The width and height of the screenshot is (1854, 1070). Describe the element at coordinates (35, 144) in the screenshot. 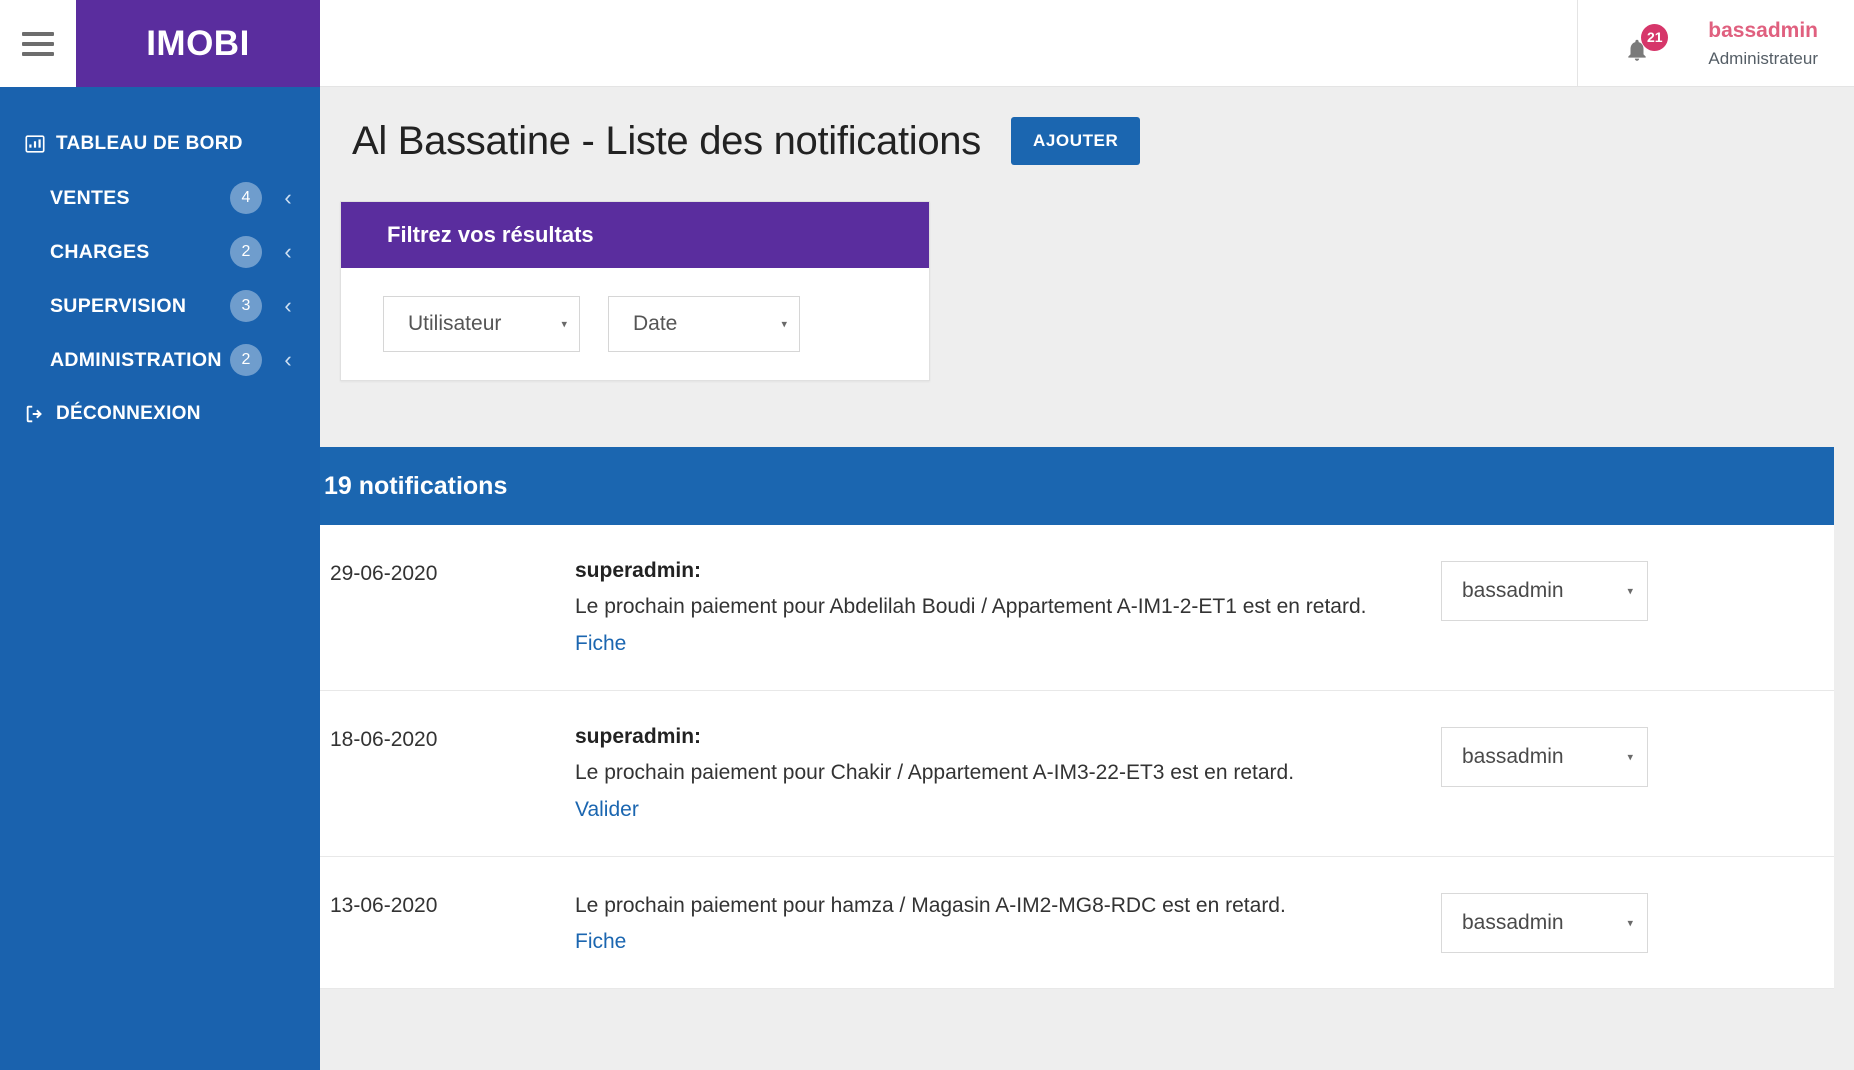

I see `dashboard-chart-icon` at that location.